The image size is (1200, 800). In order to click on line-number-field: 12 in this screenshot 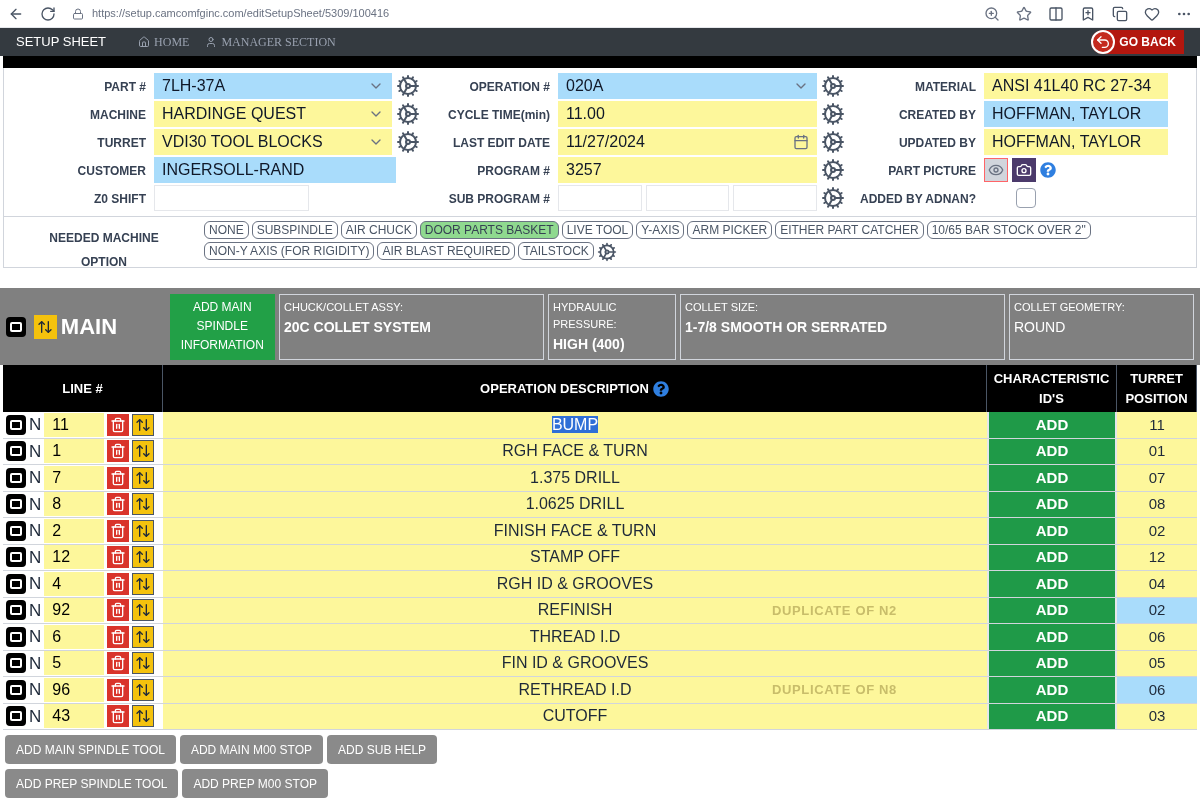, I will do `click(74, 557)`.